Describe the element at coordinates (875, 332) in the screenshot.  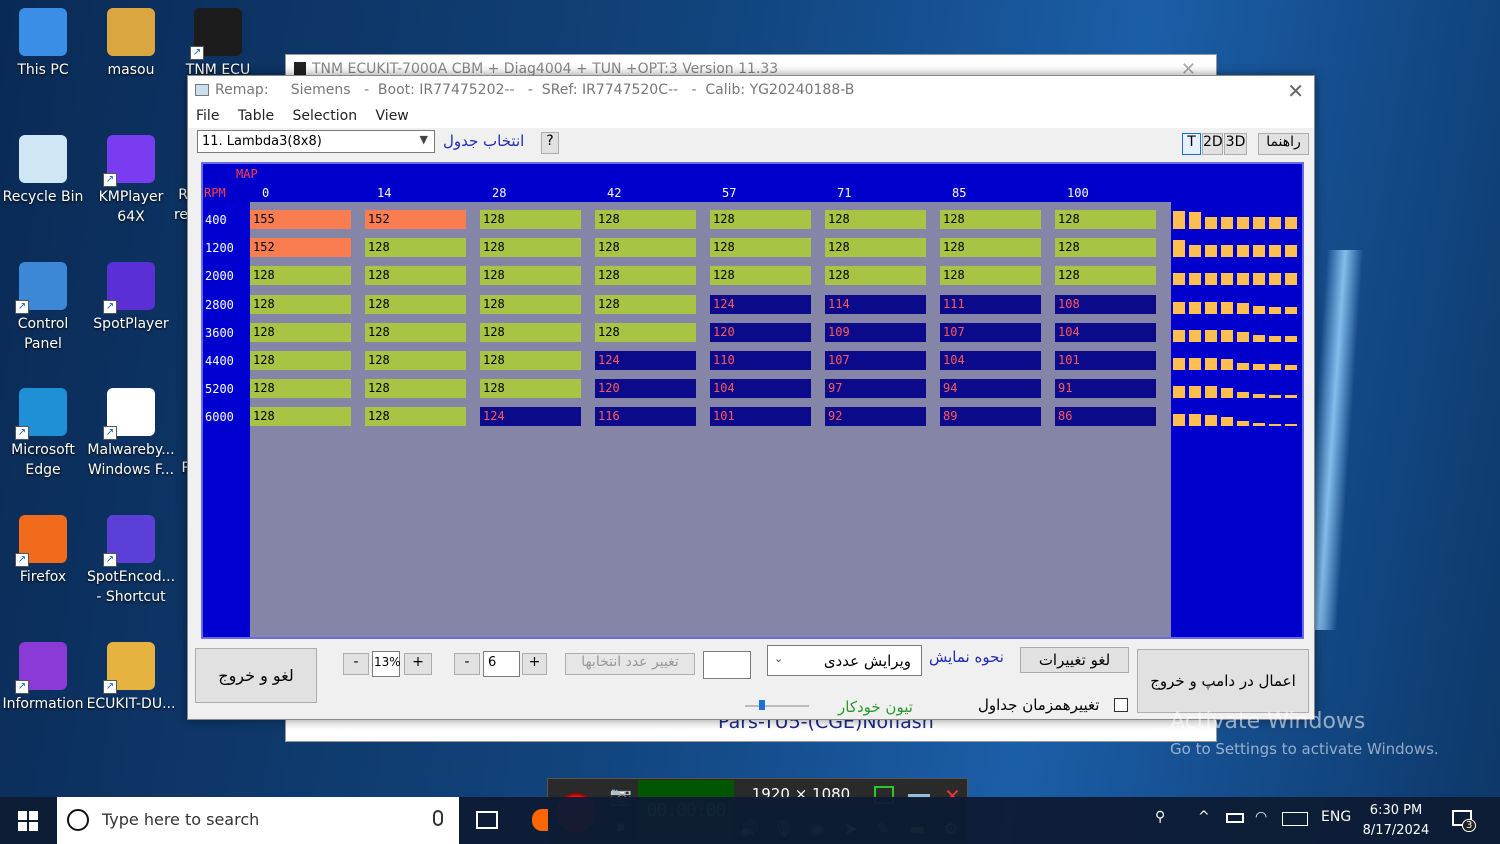
I see `map-cell: 109` at that location.